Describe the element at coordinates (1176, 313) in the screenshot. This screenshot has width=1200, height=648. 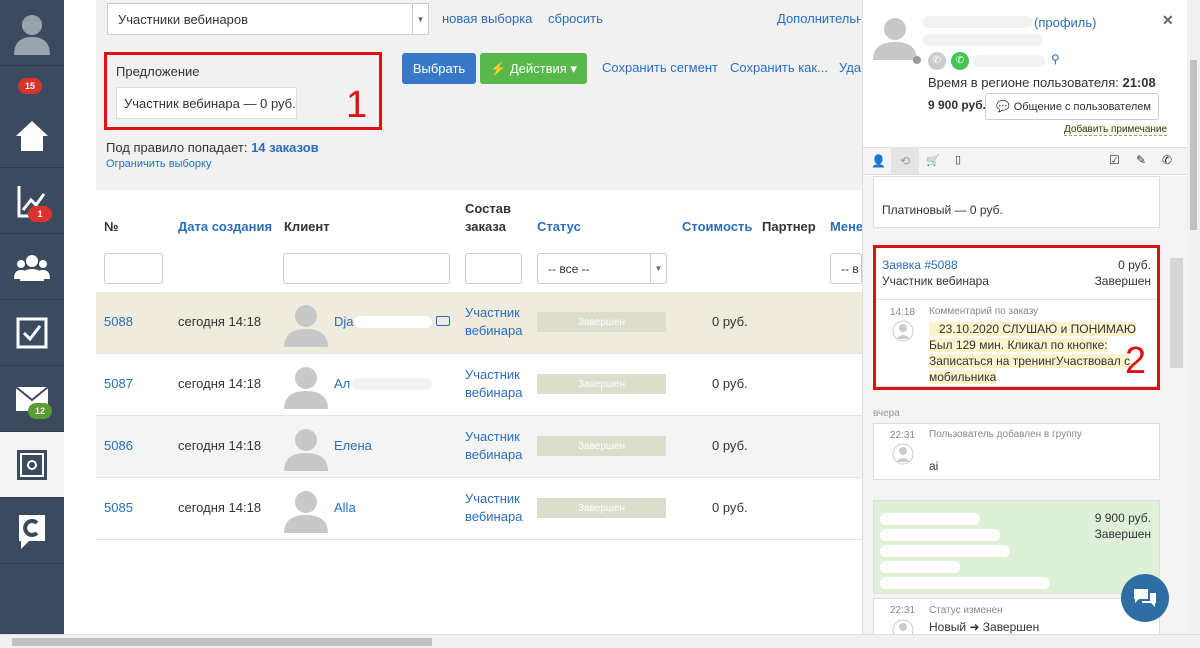
I see `feed-scrollbar-thumb` at that location.